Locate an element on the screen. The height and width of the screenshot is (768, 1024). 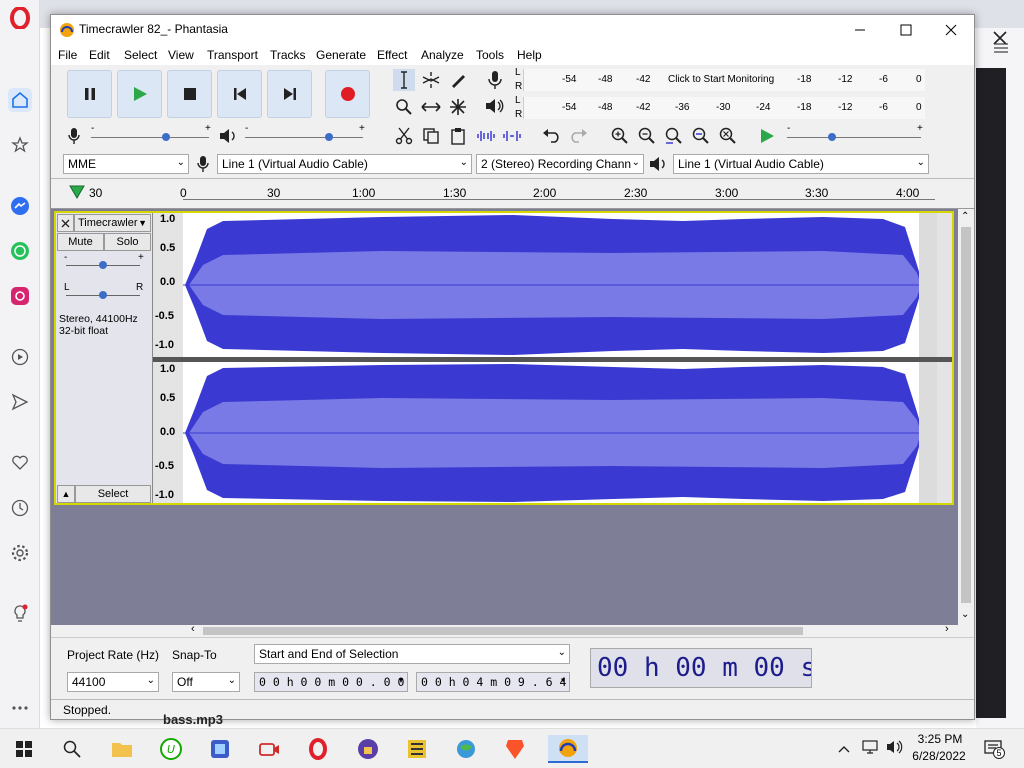
undo-icon is located at coordinates (552, 136).